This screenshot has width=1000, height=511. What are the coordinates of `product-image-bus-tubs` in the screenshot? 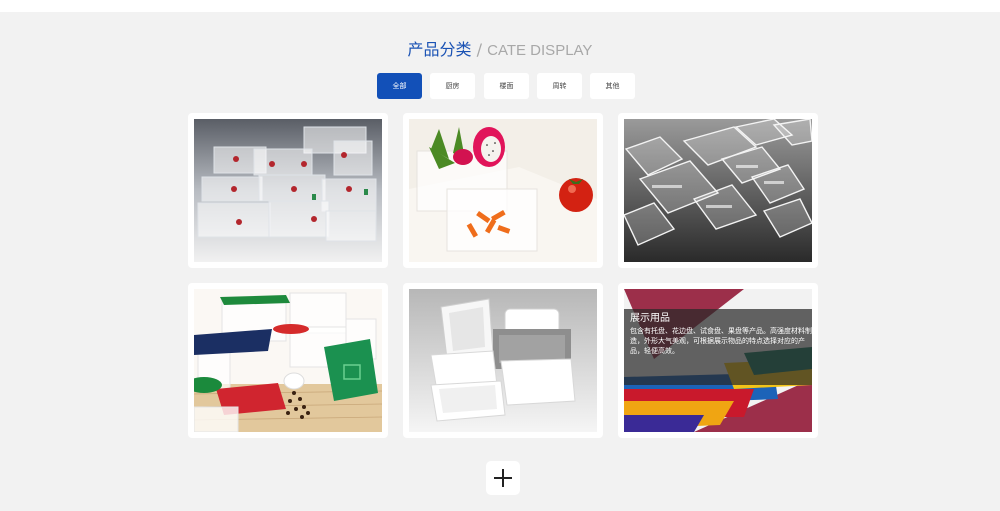 It's located at (503, 360).